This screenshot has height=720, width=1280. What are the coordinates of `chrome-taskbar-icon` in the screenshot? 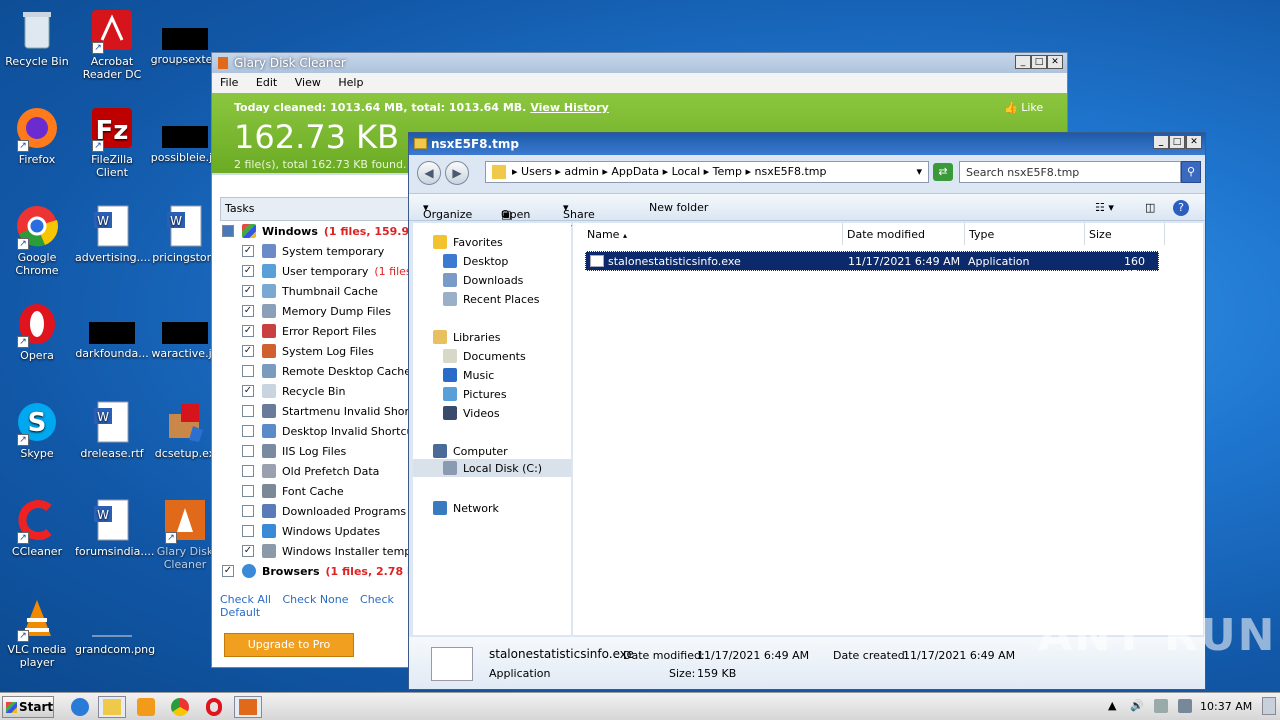 It's located at (180, 707).